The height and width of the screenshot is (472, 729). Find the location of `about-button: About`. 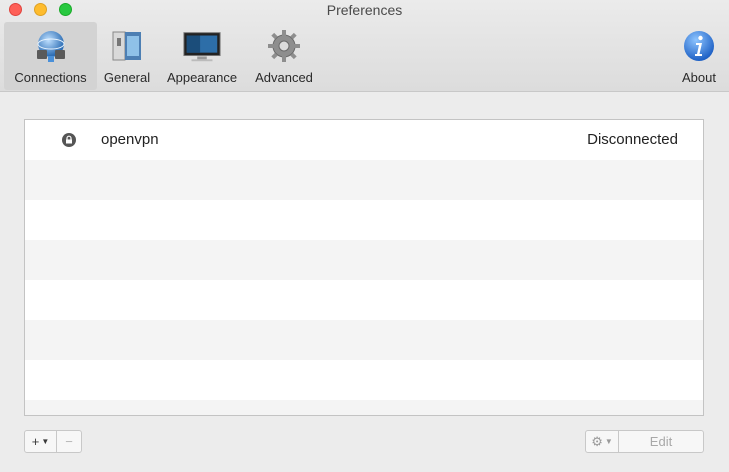

about-button: About is located at coordinates (699, 56).